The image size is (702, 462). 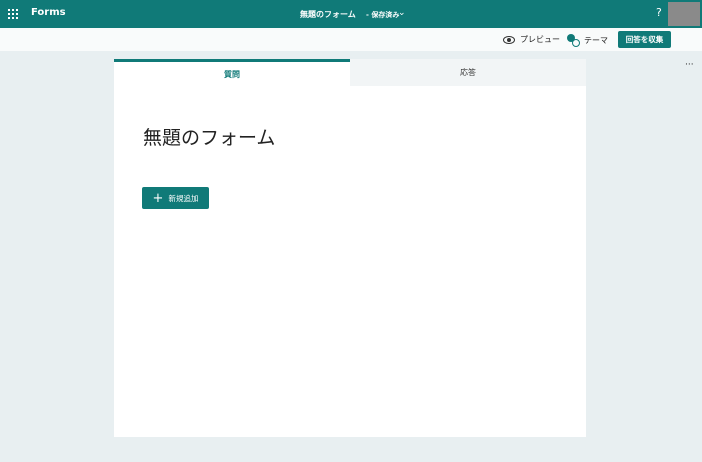 What do you see at coordinates (540, 39) in the screenshot?
I see `preview-label: プレビュー` at bounding box center [540, 39].